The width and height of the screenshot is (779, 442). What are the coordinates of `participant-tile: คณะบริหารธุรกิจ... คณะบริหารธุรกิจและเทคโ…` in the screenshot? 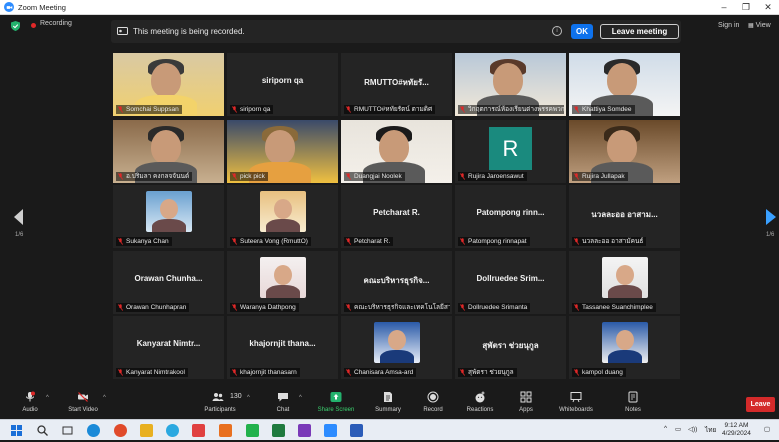 It's located at (396, 282).